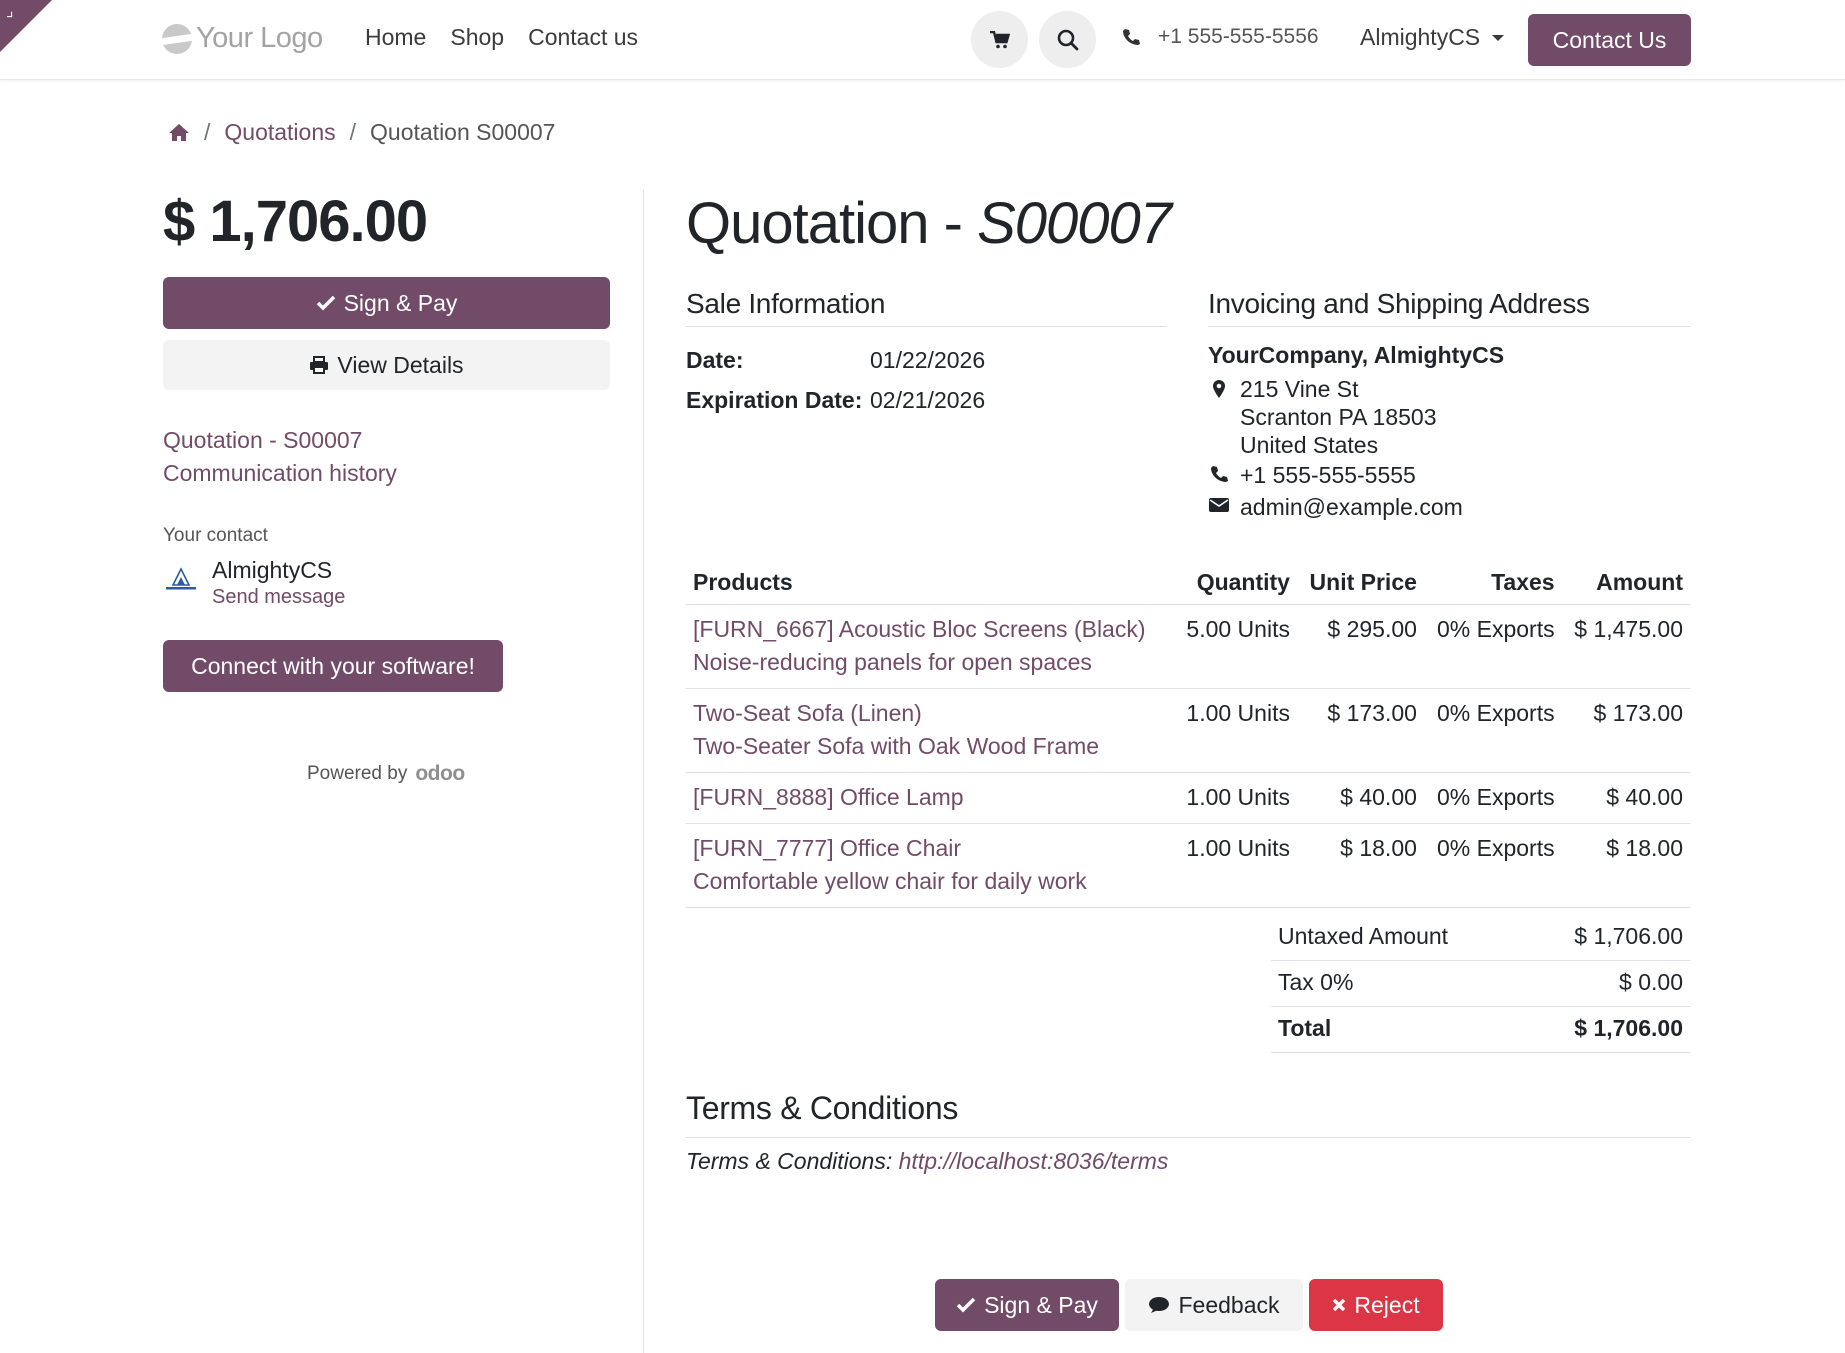 The height and width of the screenshot is (1353, 1845). I want to click on page-title: Quotation - S00007, so click(929, 223).